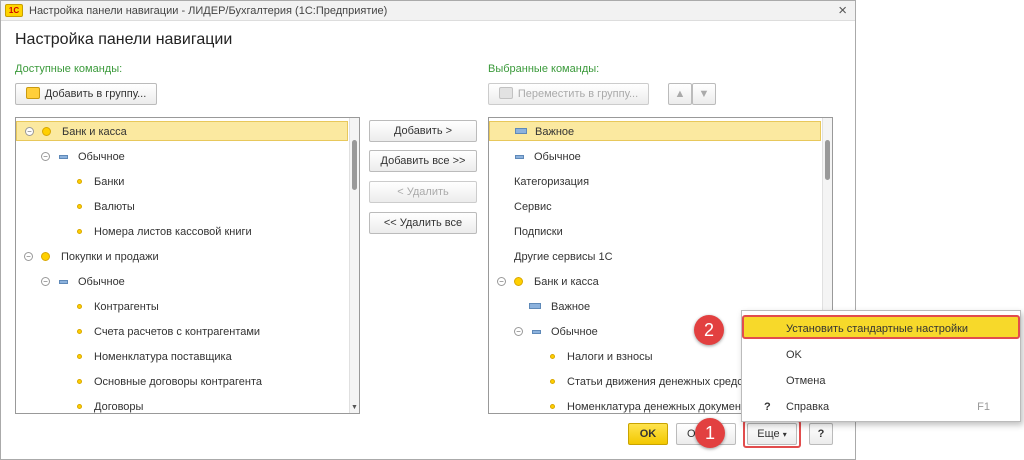 Image resolution: width=1024 pixels, height=460 pixels. What do you see at coordinates (704, 94) in the screenshot?
I see `move-down-button: ▼` at bounding box center [704, 94].